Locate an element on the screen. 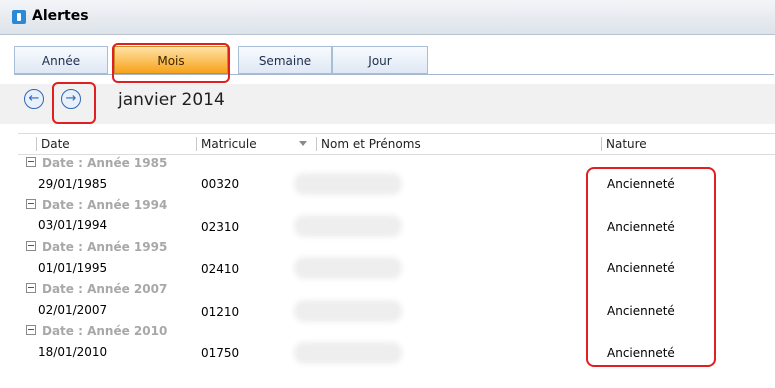 This screenshot has width=775, height=388. group-header: Date : Année 2007 is located at coordinates (96, 290).